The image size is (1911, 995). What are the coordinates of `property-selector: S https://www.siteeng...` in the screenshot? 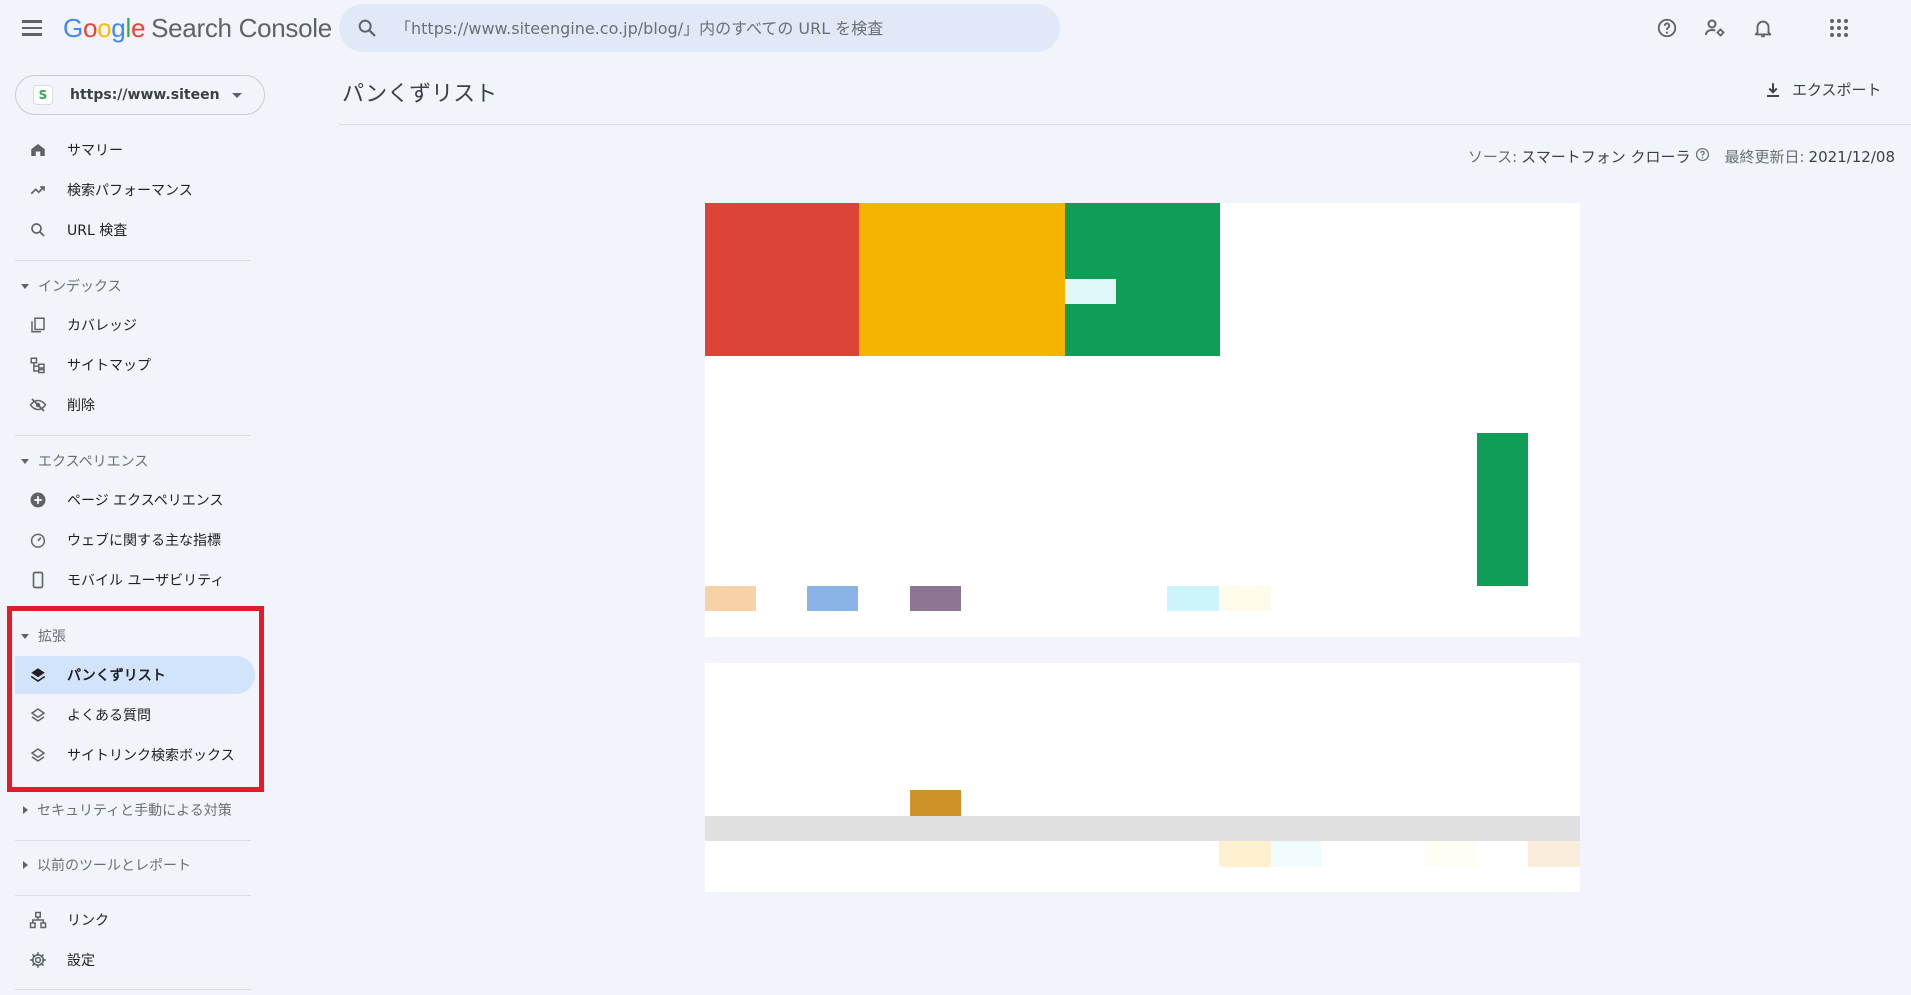 It's located at (140, 95).